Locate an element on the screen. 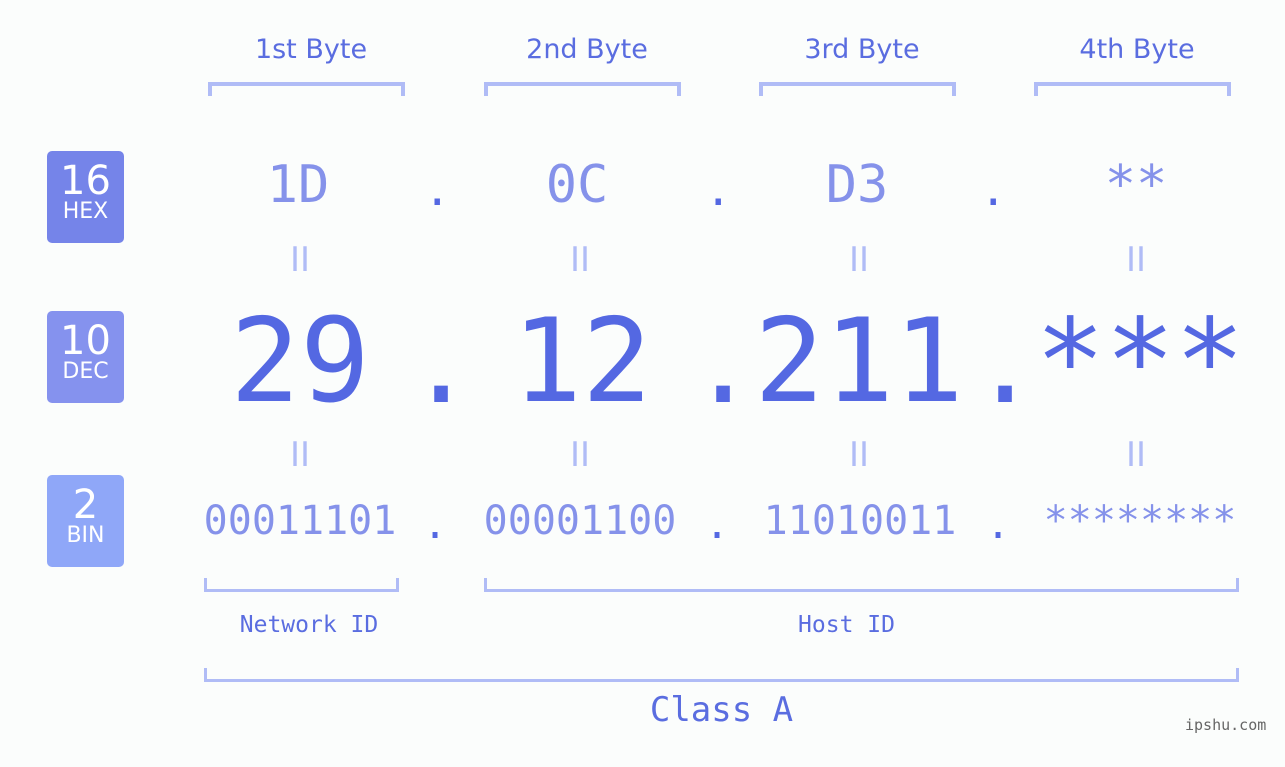 Image resolution: width=1285 pixels, height=767 pixels. dec-badge-label: DEC is located at coordinates (85, 371).